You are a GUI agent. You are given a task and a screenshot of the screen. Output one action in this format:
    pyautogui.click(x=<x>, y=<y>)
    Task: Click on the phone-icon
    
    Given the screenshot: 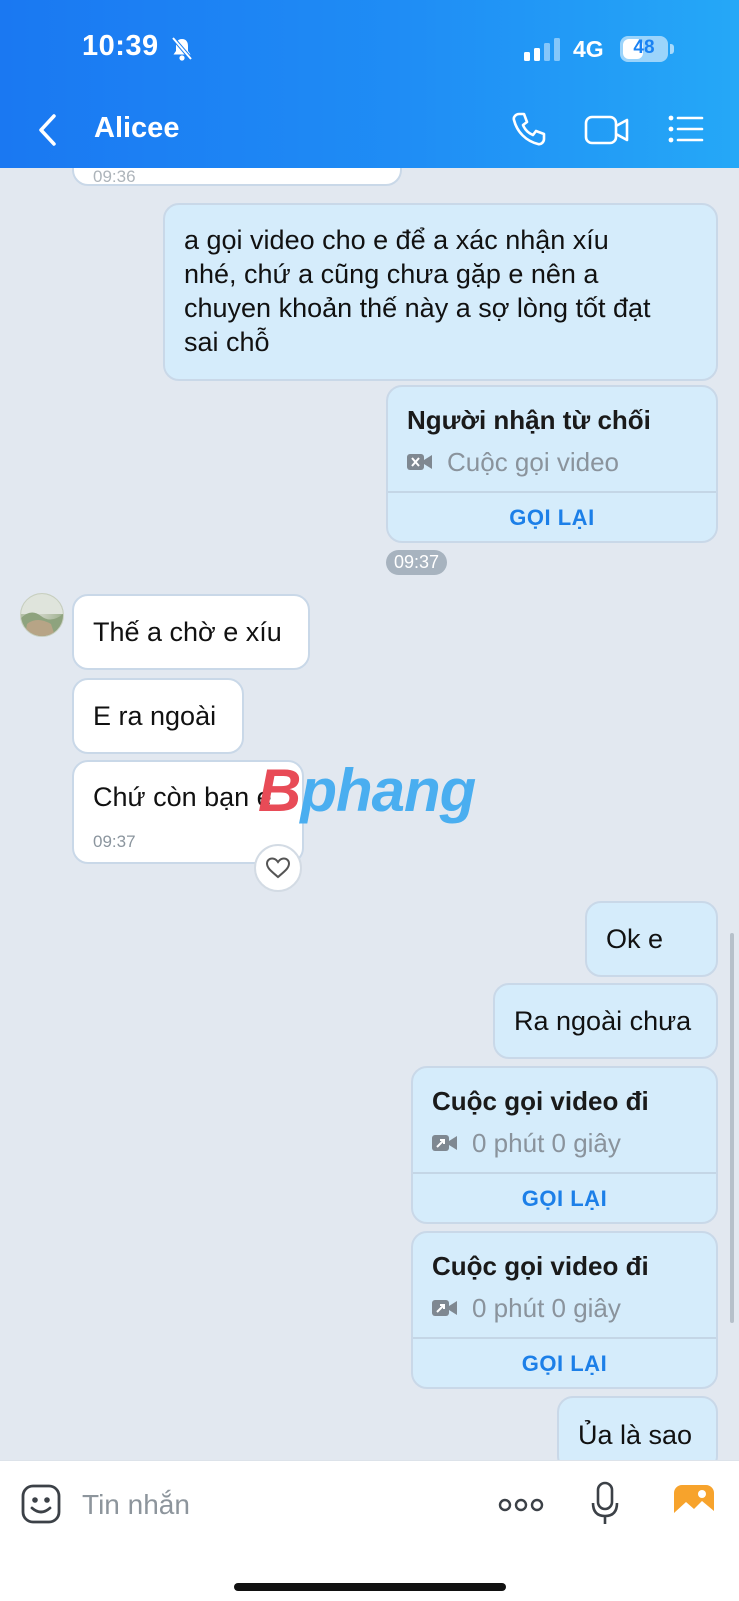 What is the action you would take?
    pyautogui.click(x=529, y=129)
    